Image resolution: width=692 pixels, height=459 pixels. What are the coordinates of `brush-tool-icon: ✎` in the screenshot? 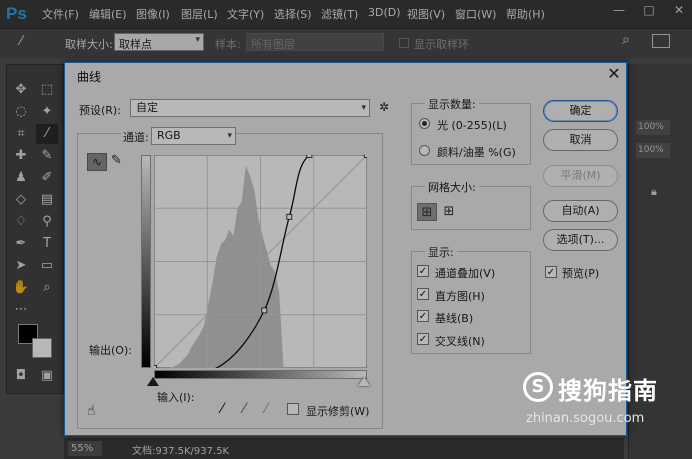 It's located at (47, 156).